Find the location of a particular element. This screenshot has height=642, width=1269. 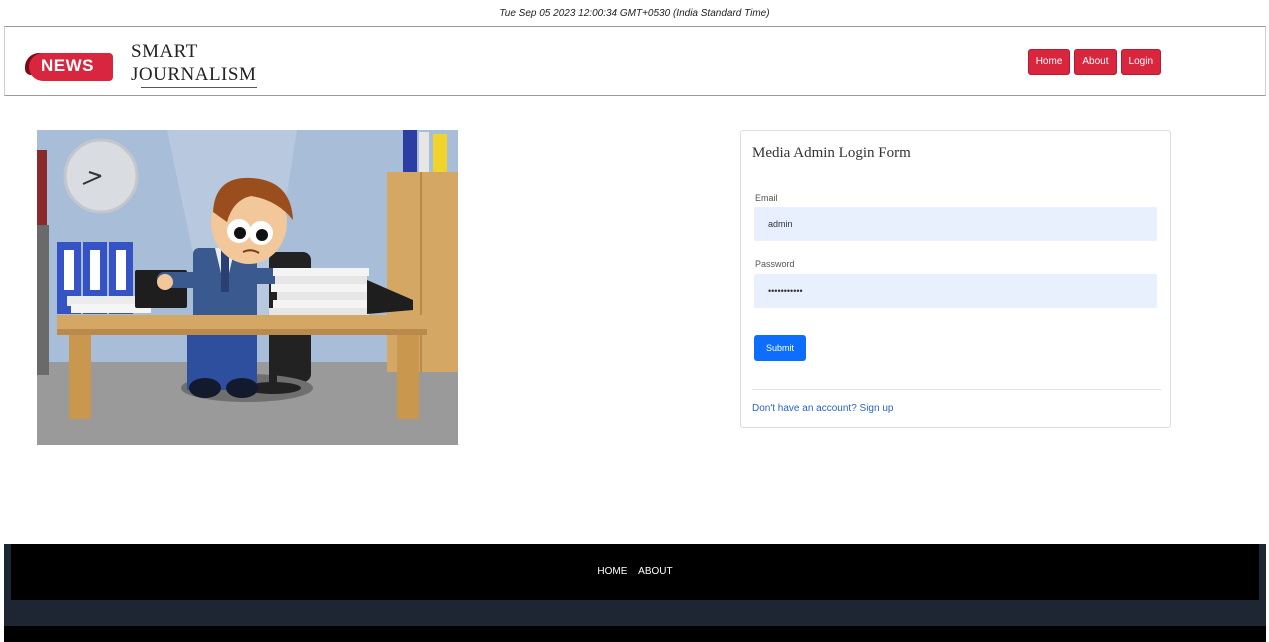

login-form-title: Media Admin Login Form is located at coordinates (831, 153).